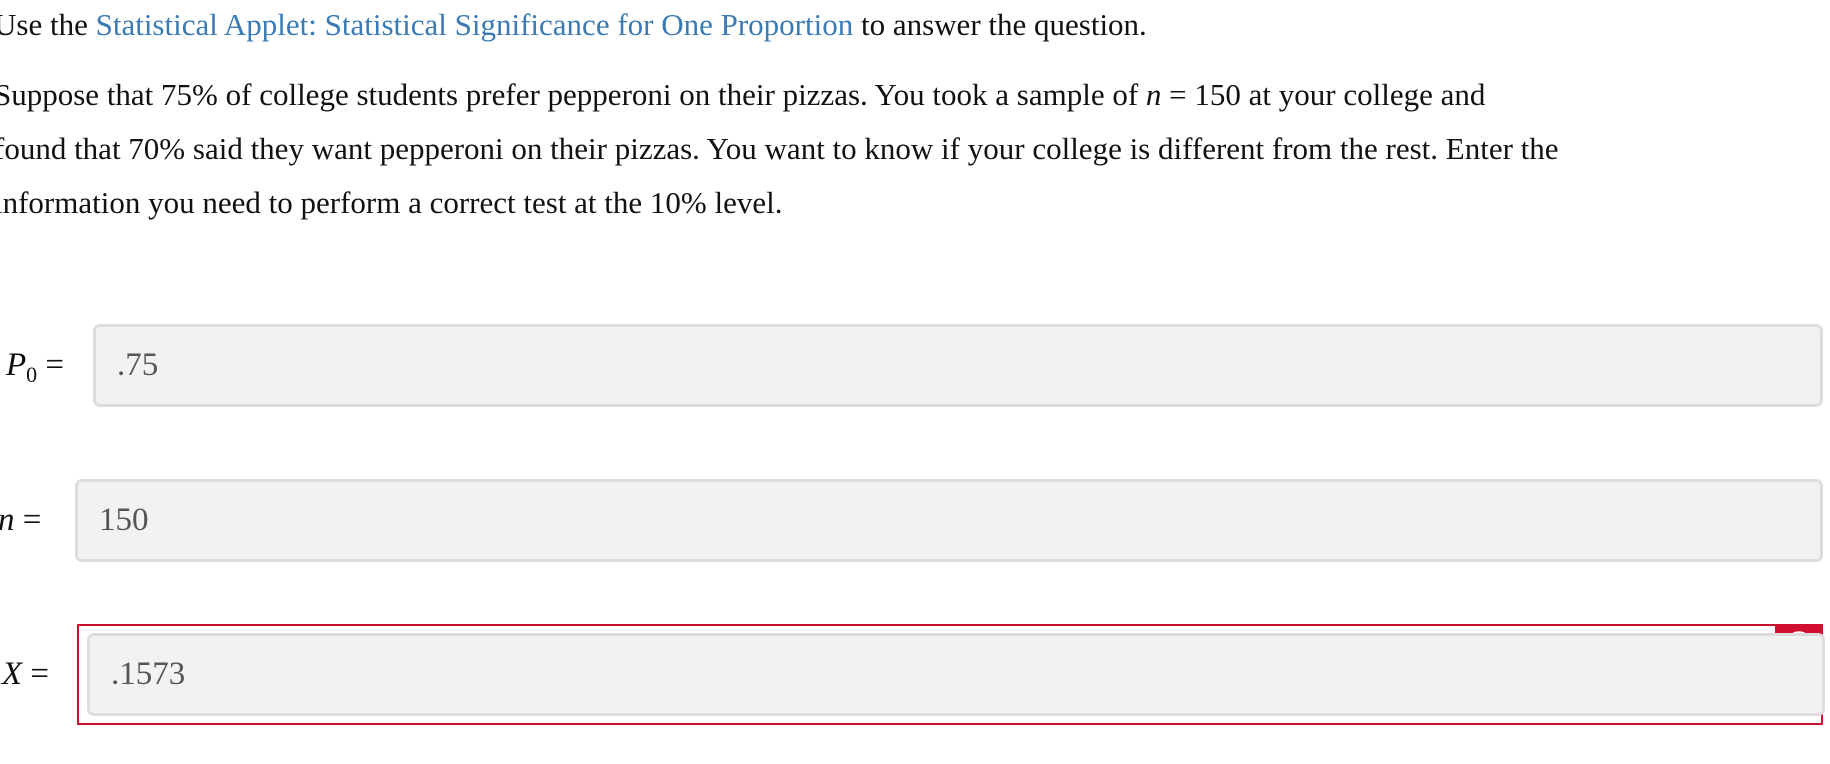  I want to click on x-input, so click(956, 674).